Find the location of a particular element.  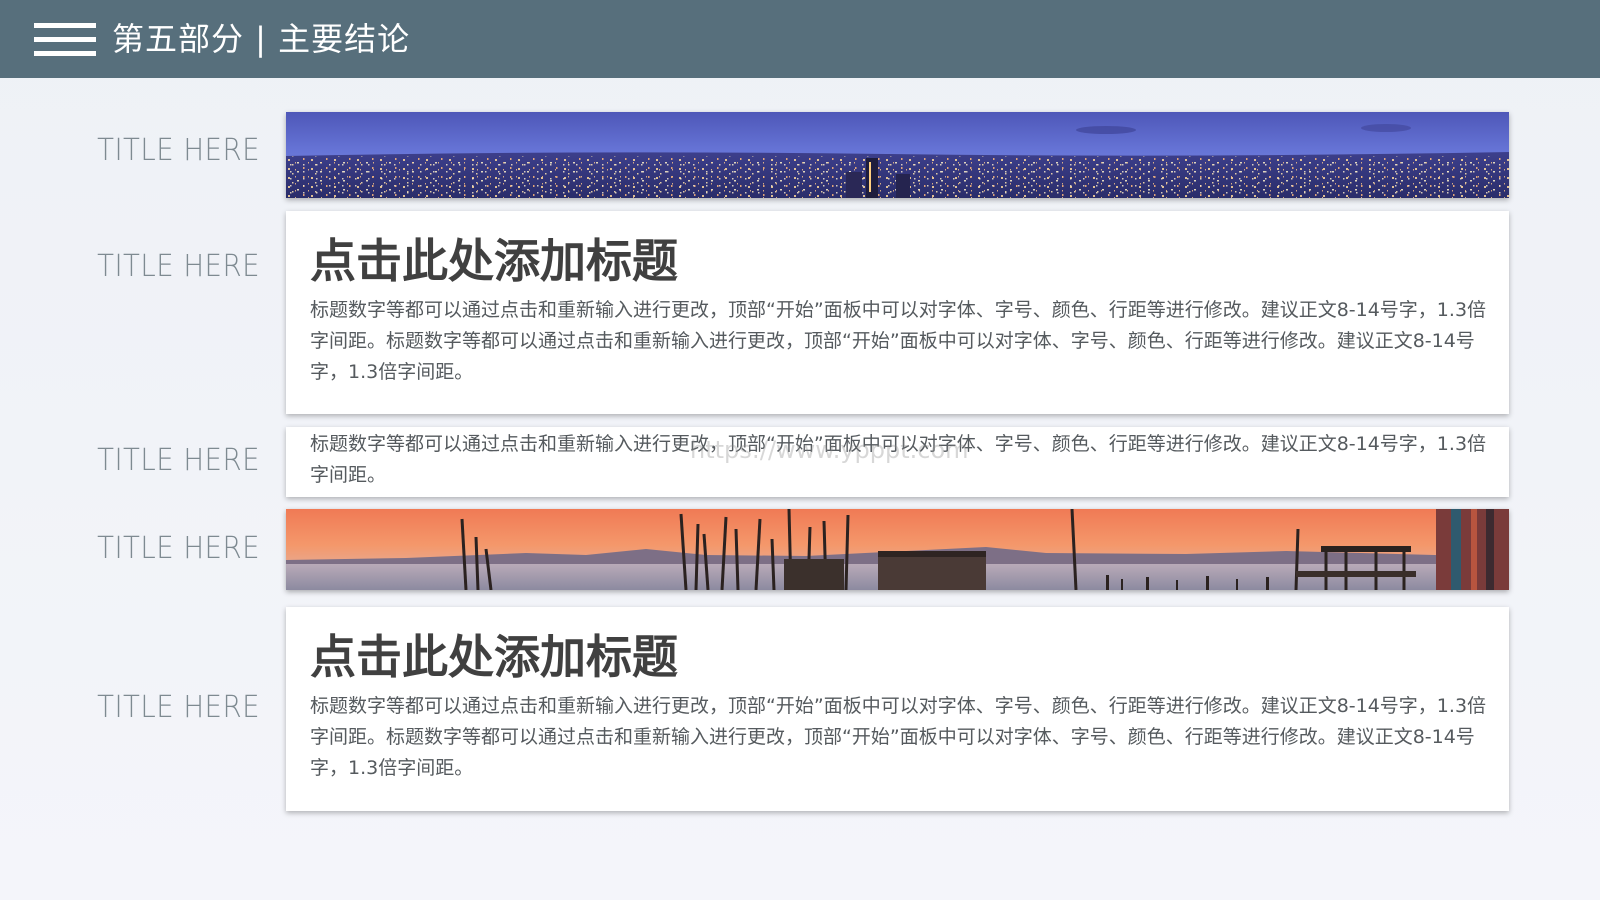

row-label-3: TITLE HERE is located at coordinates (178, 460).